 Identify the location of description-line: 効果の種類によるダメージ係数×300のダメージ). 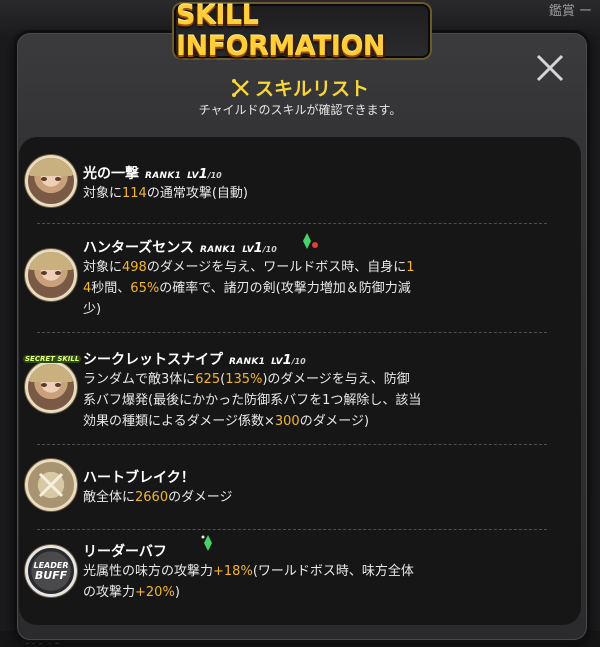
(293, 421).